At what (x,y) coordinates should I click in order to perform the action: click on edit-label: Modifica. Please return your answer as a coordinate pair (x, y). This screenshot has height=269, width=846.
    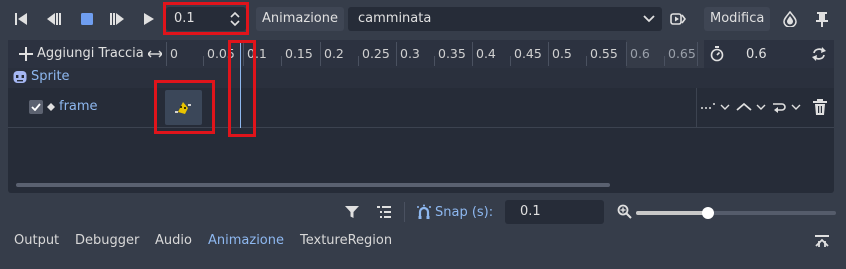
    Looking at the image, I should click on (737, 18).